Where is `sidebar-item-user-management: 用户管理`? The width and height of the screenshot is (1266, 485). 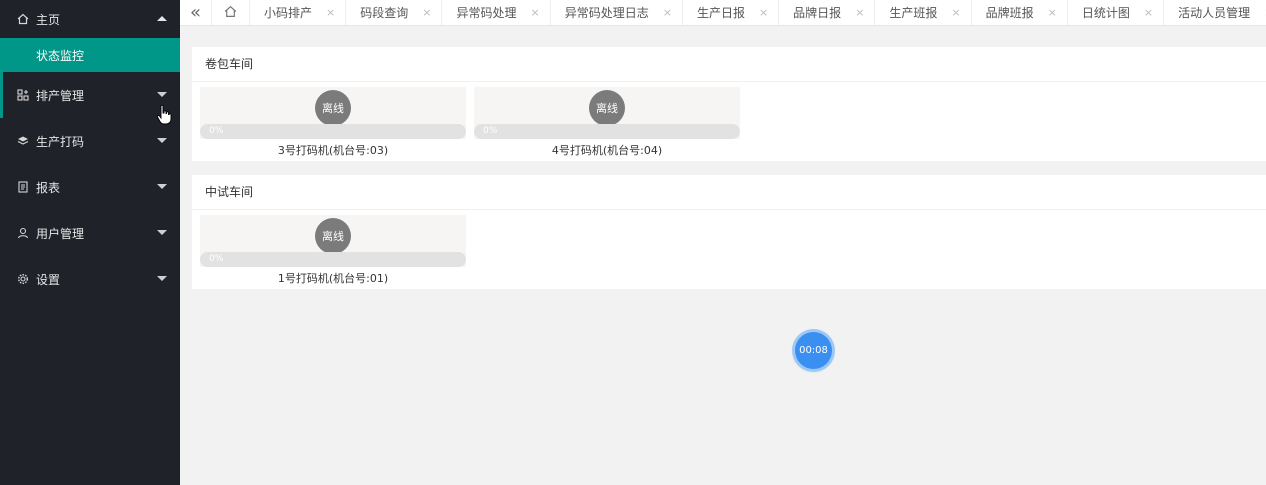
sidebar-item-user-management: 用户管理 is located at coordinates (90, 233).